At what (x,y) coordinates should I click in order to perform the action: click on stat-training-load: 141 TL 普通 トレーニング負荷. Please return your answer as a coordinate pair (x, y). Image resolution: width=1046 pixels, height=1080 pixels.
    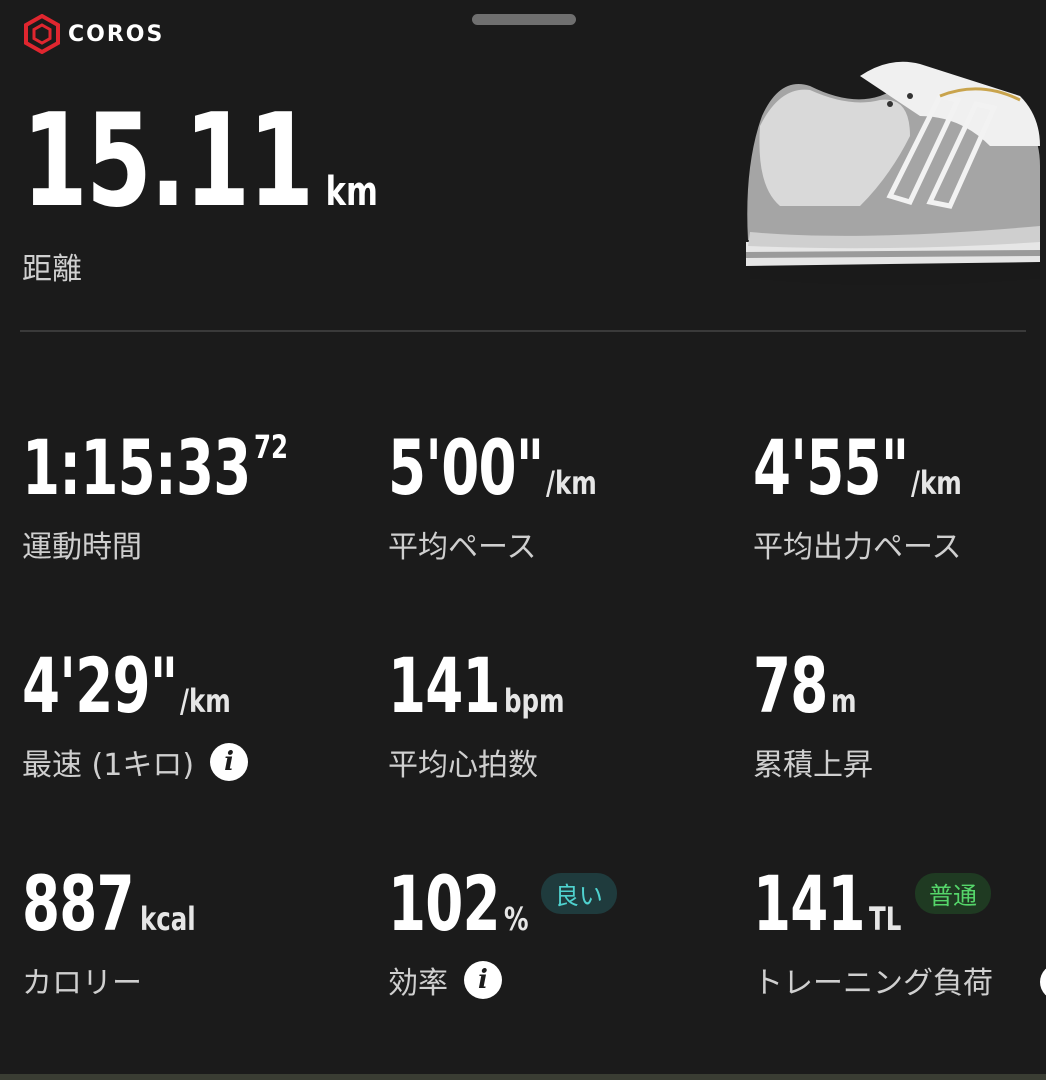
    Looking at the image, I should click on (873, 934).